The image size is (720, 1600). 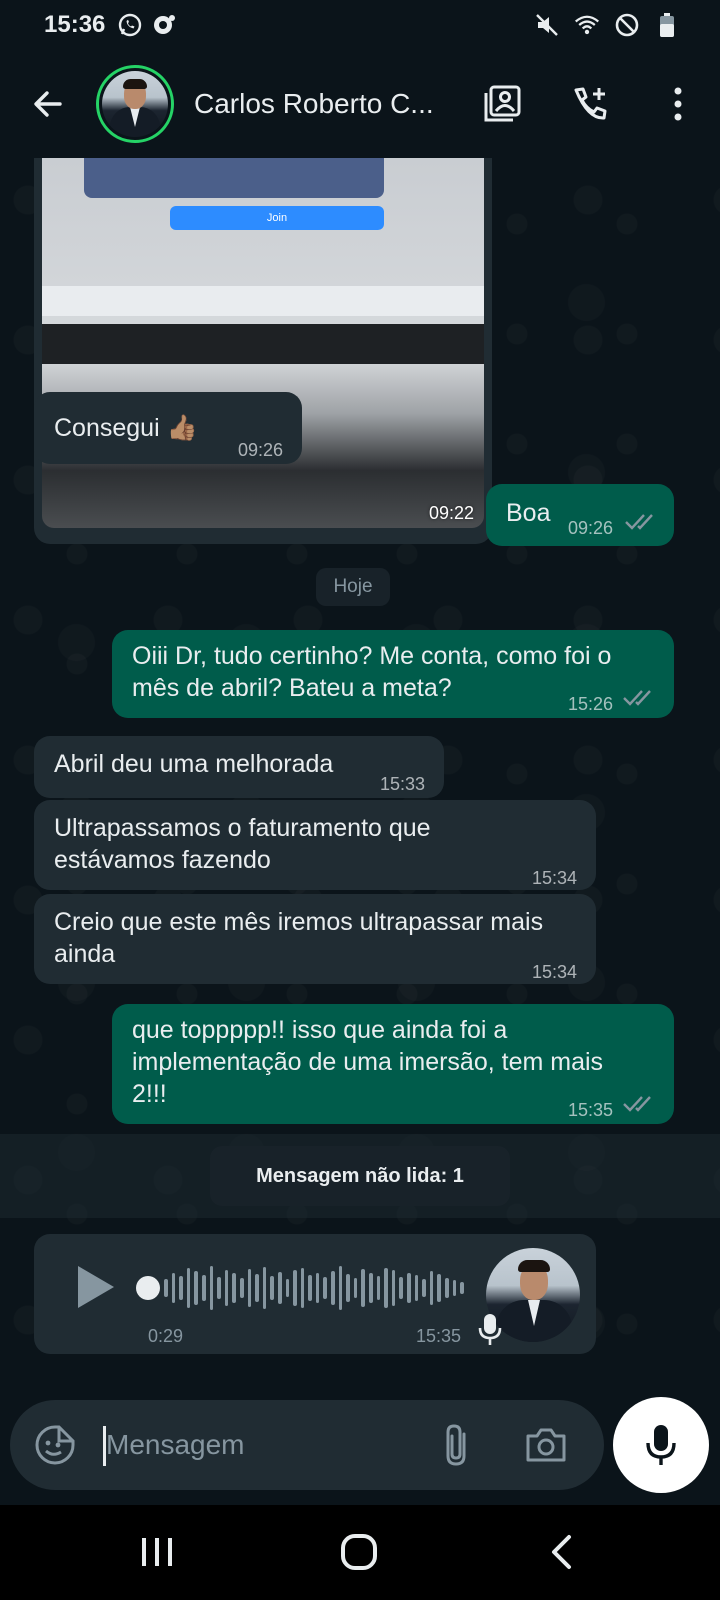 What do you see at coordinates (168, 428) in the screenshot?
I see `incoming-message: Consegui 👍🏽 09:26` at bounding box center [168, 428].